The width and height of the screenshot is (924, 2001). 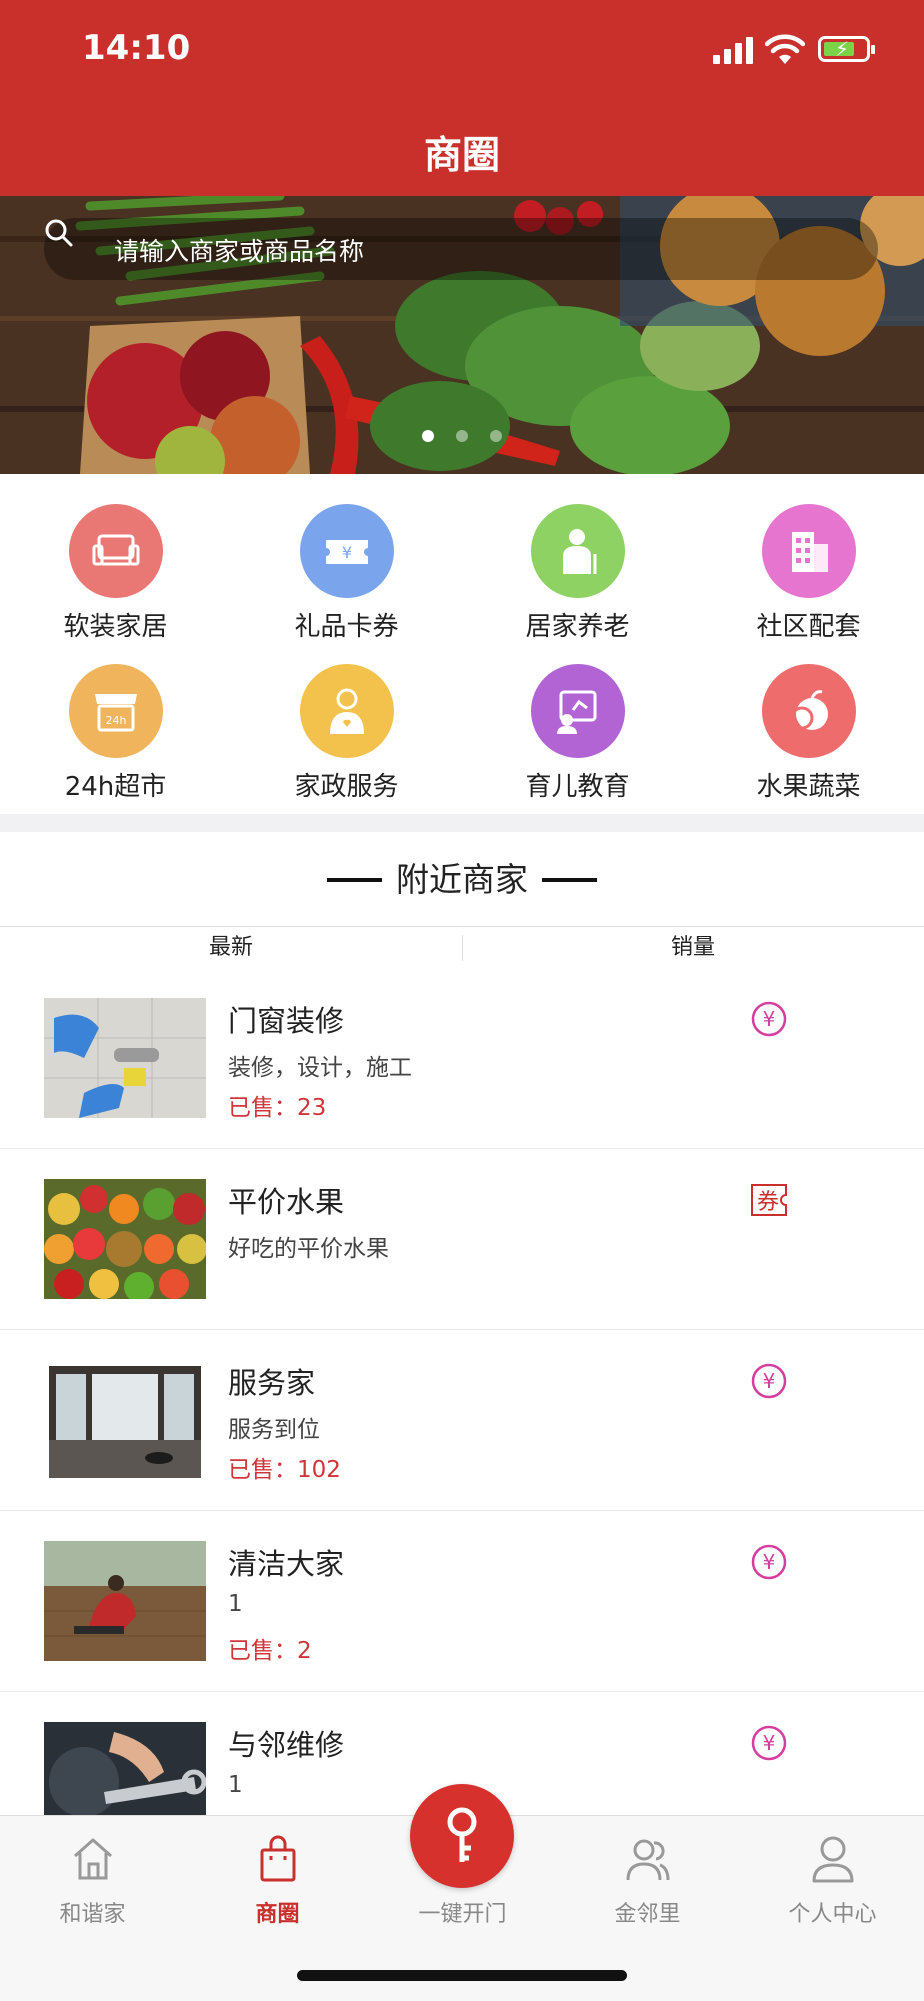 What do you see at coordinates (116, 711) in the screenshot?
I see `store-24h-icon: 24h` at bounding box center [116, 711].